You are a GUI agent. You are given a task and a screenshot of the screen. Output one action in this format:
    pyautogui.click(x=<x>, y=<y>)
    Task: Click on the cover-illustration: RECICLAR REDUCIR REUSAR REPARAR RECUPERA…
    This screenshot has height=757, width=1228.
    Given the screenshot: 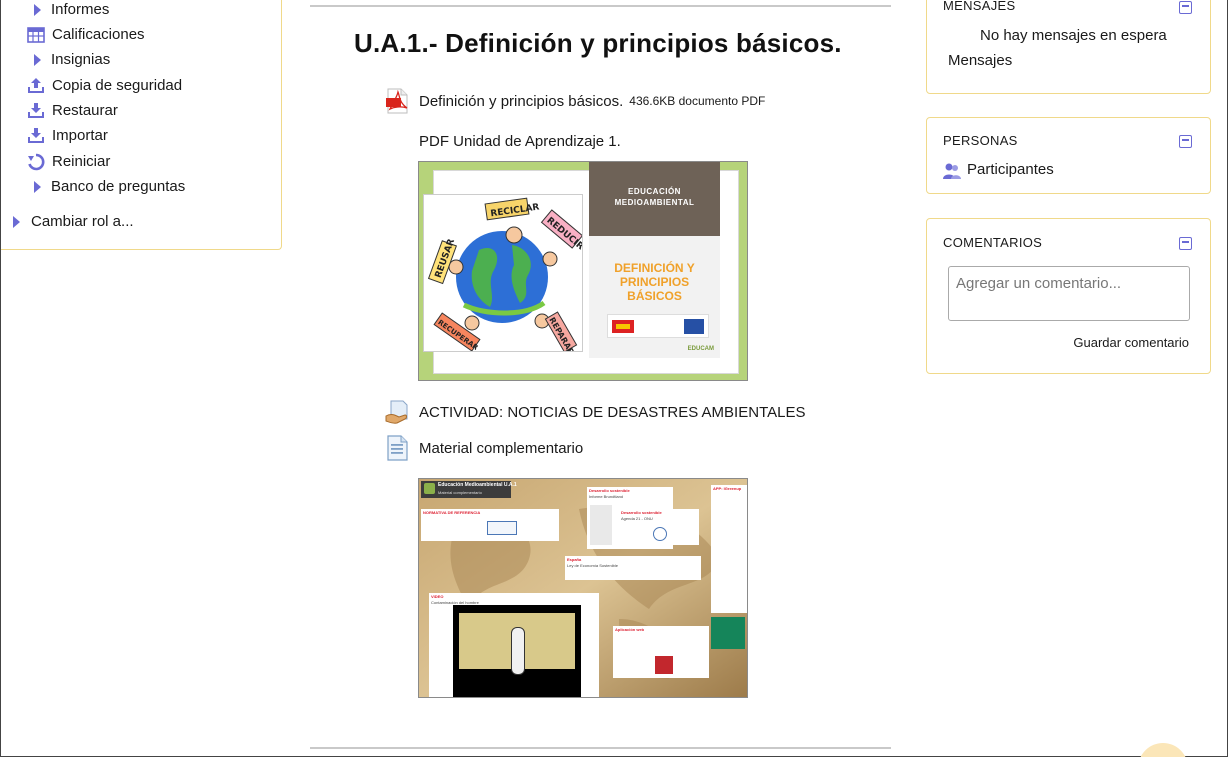 What is the action you would take?
    pyautogui.click(x=504, y=275)
    